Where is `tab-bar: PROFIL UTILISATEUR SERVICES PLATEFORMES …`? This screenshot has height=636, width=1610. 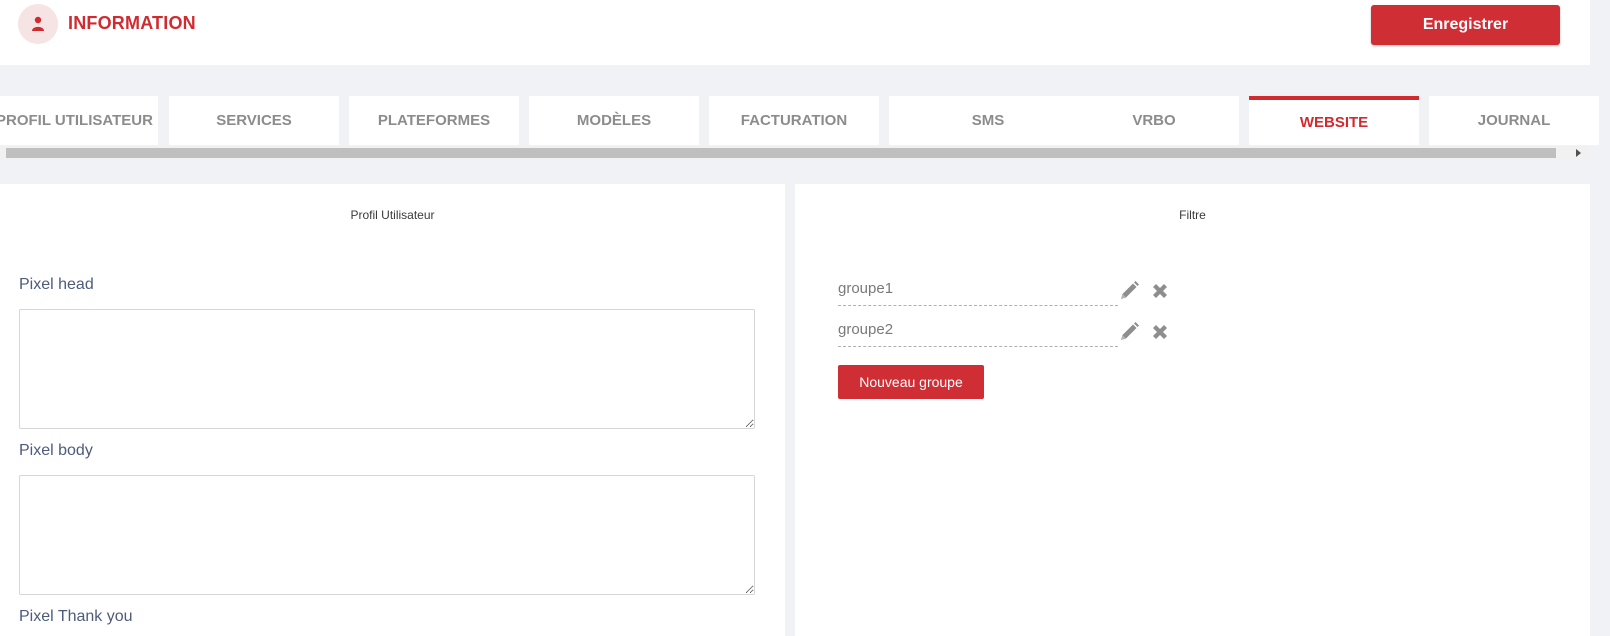 tab-bar: PROFIL UTILISATEUR SERVICES PLATEFORMES … is located at coordinates (799, 120).